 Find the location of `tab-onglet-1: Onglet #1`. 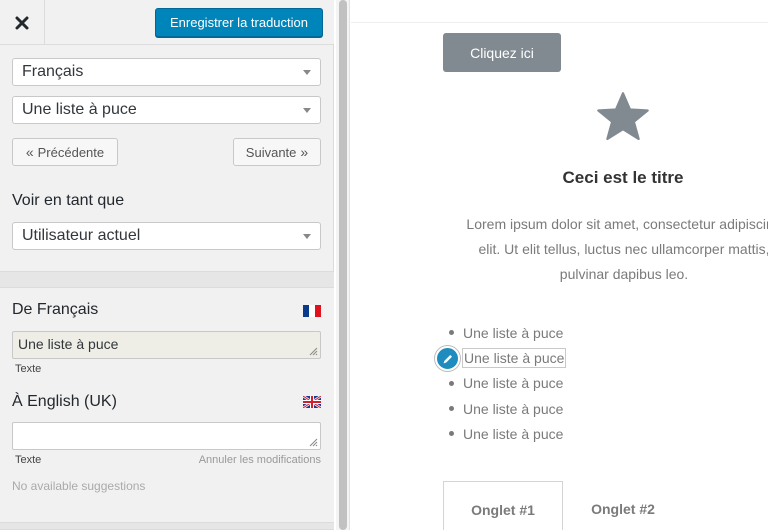

tab-onglet-1: Onglet #1 is located at coordinates (503, 505).